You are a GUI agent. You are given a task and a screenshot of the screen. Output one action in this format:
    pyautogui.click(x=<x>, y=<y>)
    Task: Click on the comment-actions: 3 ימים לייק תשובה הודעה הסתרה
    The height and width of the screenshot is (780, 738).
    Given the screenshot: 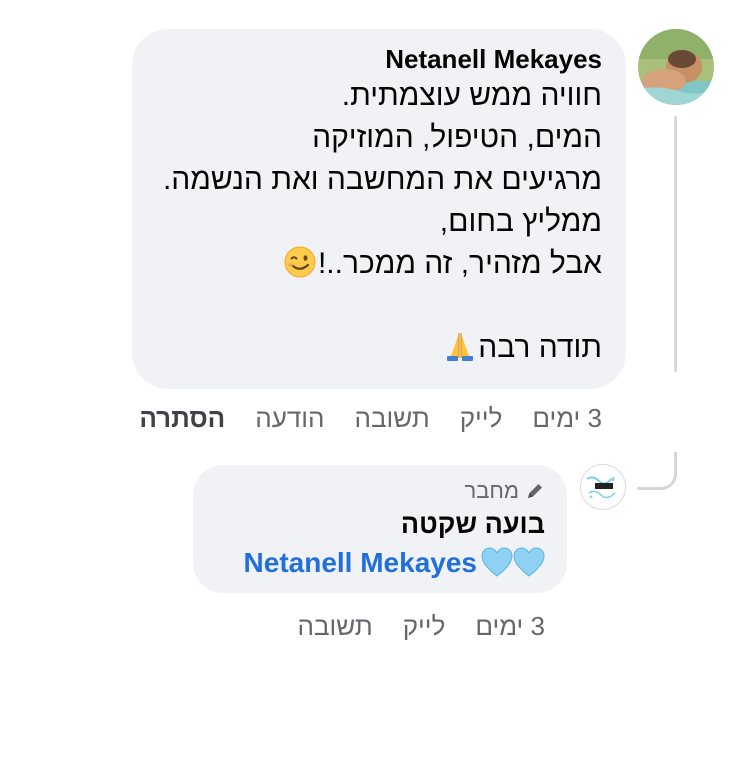 What is the action you would take?
    pyautogui.click(x=370, y=418)
    